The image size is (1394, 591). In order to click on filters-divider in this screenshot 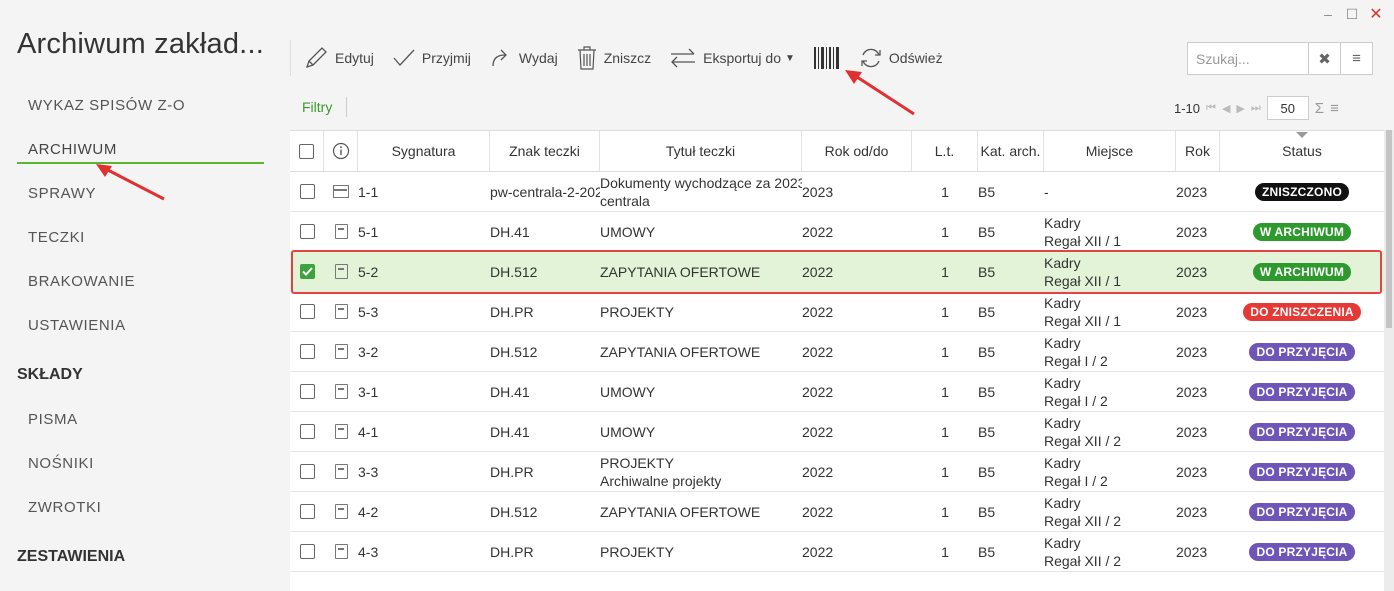, I will do `click(346, 107)`.